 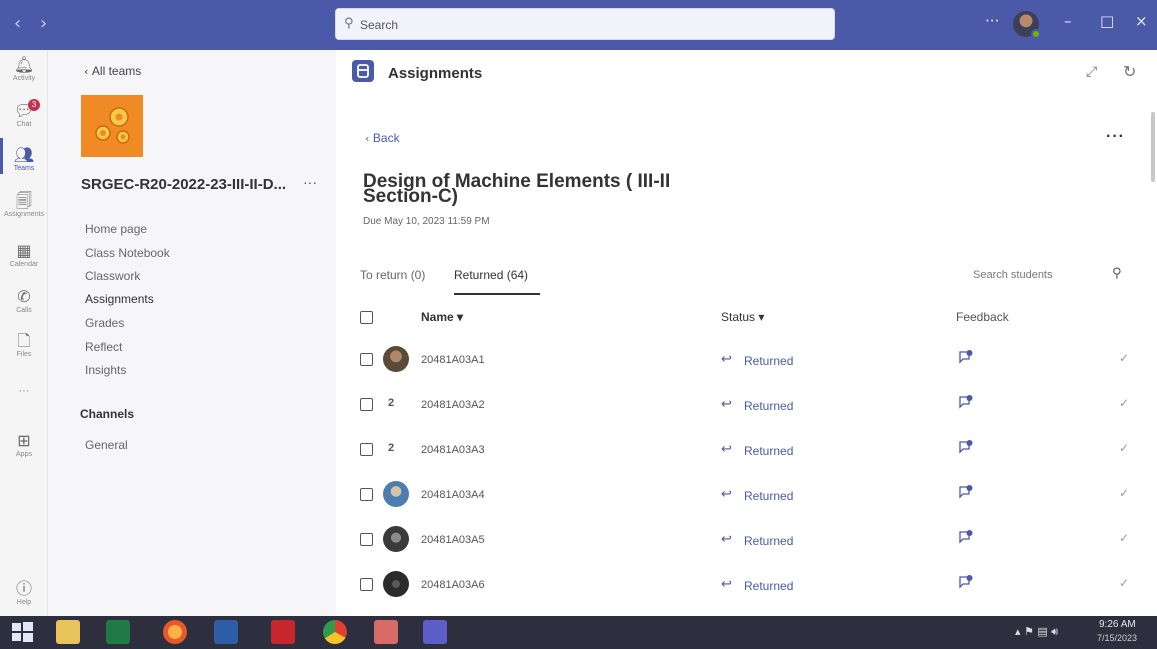 What do you see at coordinates (1129, 71) in the screenshot?
I see `refresh-icon: ↻` at bounding box center [1129, 71].